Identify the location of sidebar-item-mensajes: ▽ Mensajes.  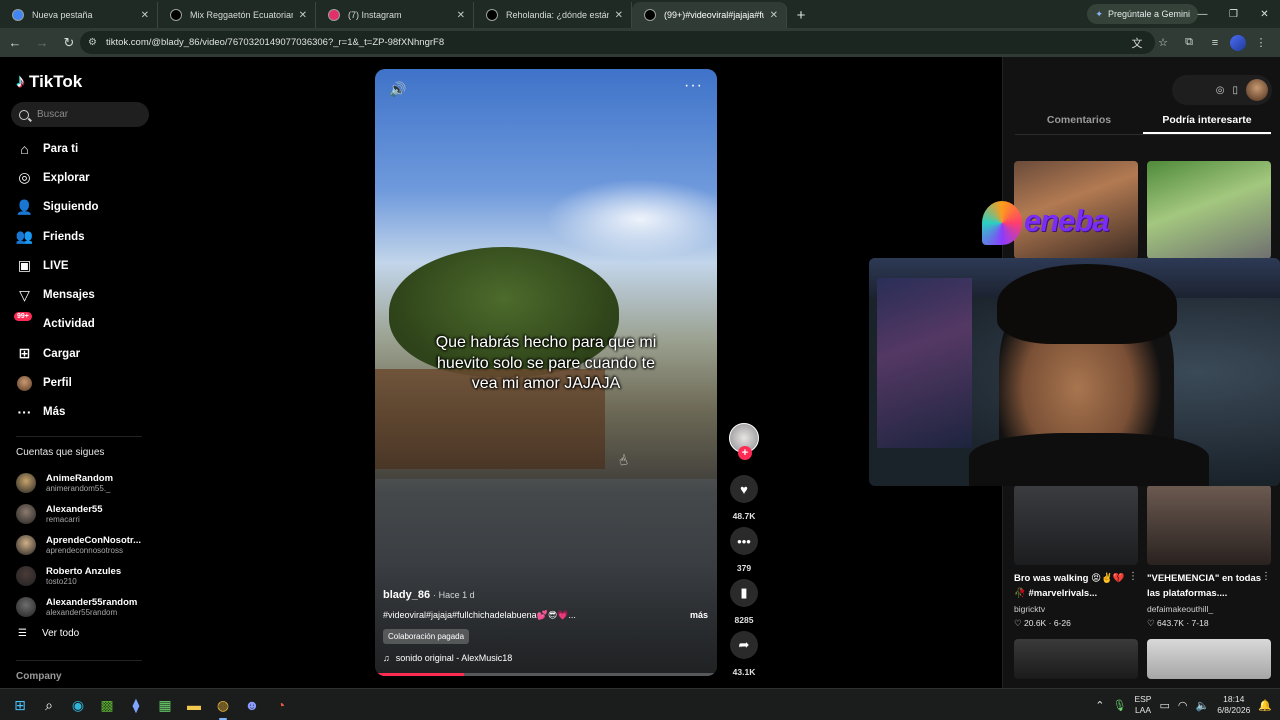
(80, 294).